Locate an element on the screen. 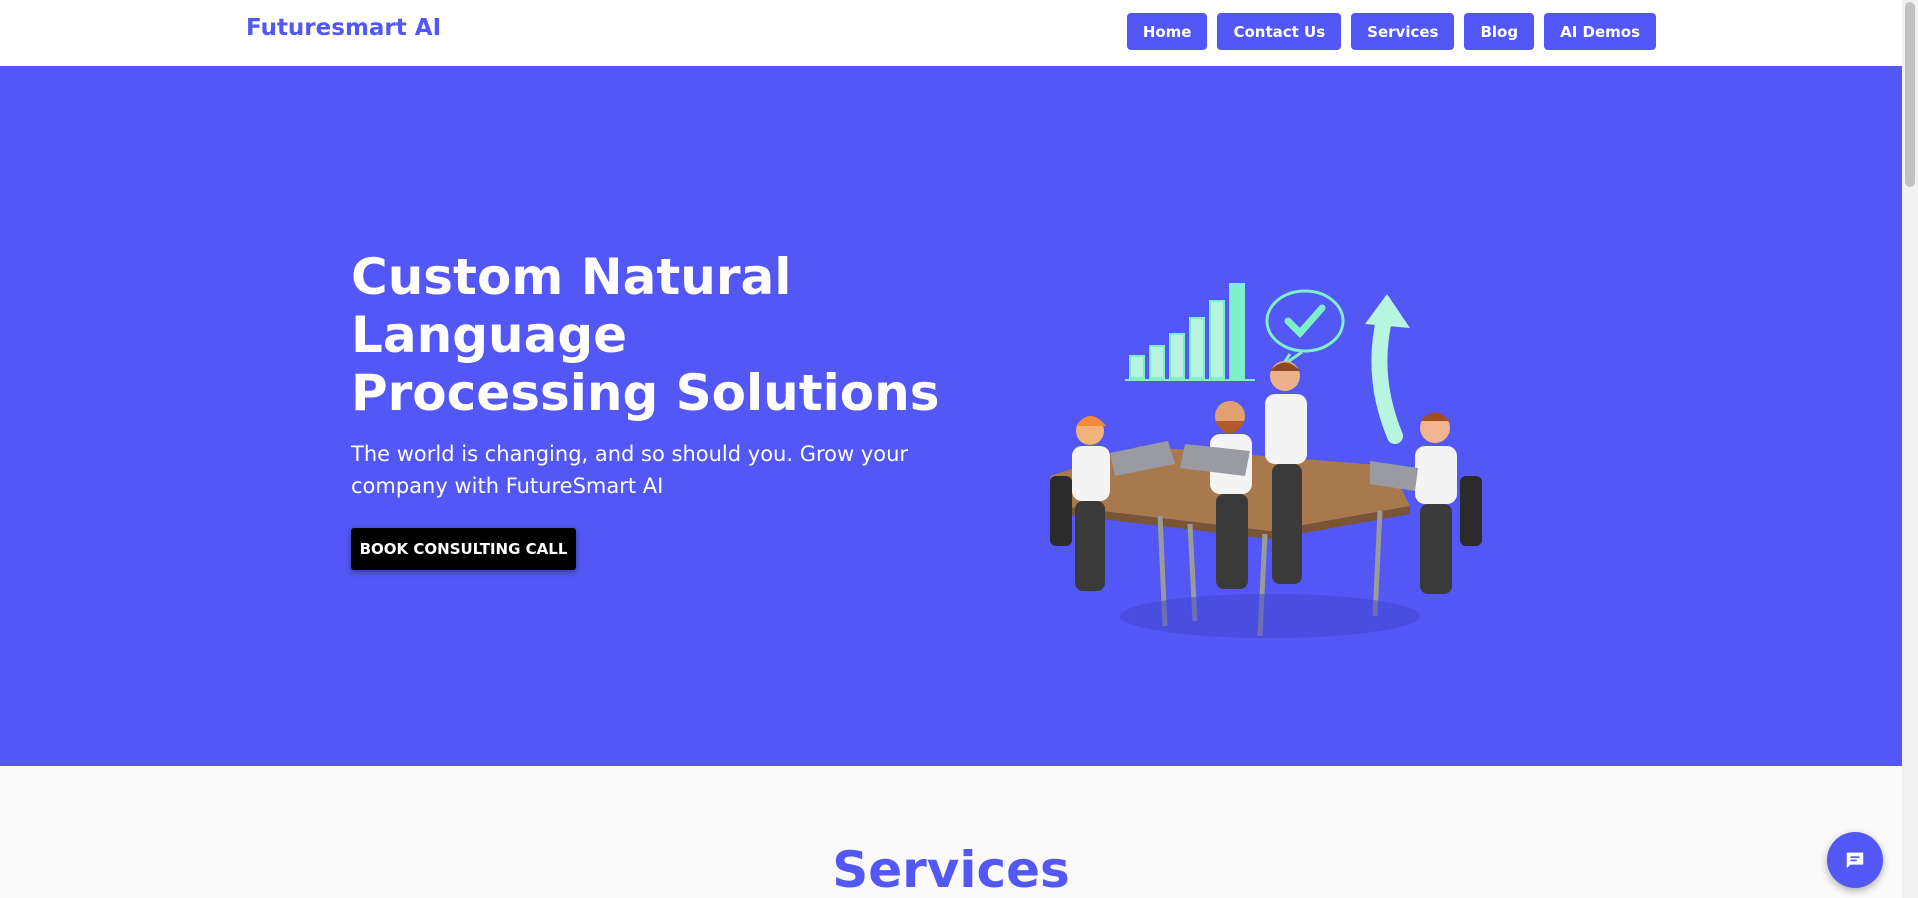 The height and width of the screenshot is (898, 1918). nav-services-button: Services is located at coordinates (1403, 31).